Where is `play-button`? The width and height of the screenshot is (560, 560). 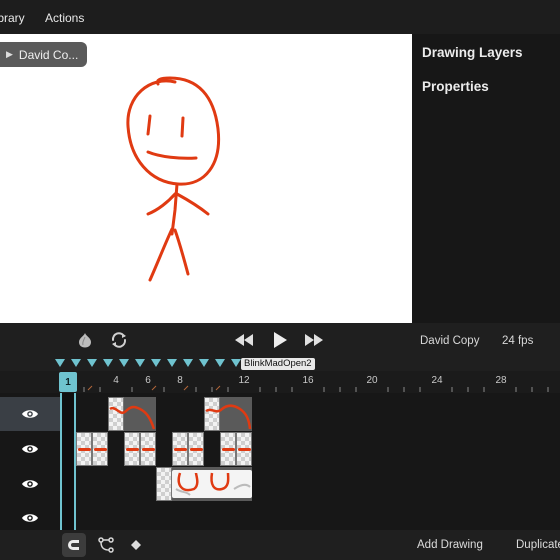
play-button is located at coordinates (280, 340).